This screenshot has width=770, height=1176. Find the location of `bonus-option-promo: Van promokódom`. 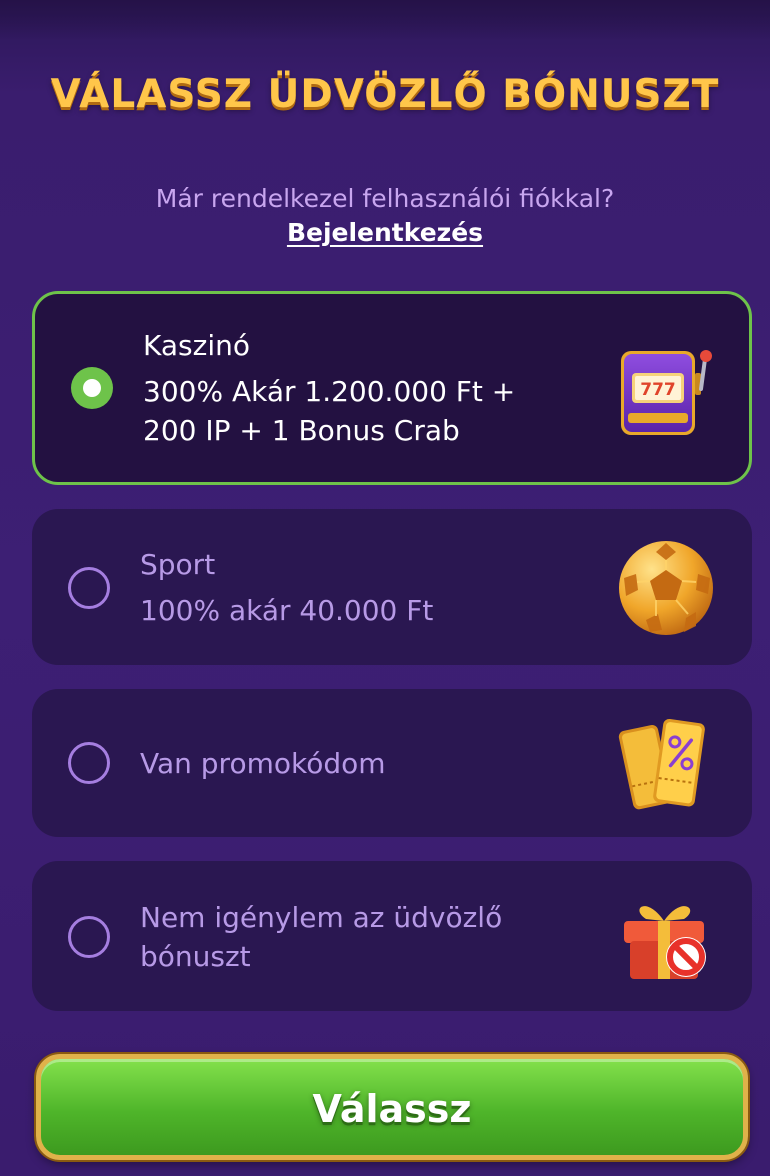

bonus-option-promo: Van promokódom is located at coordinates (392, 763).